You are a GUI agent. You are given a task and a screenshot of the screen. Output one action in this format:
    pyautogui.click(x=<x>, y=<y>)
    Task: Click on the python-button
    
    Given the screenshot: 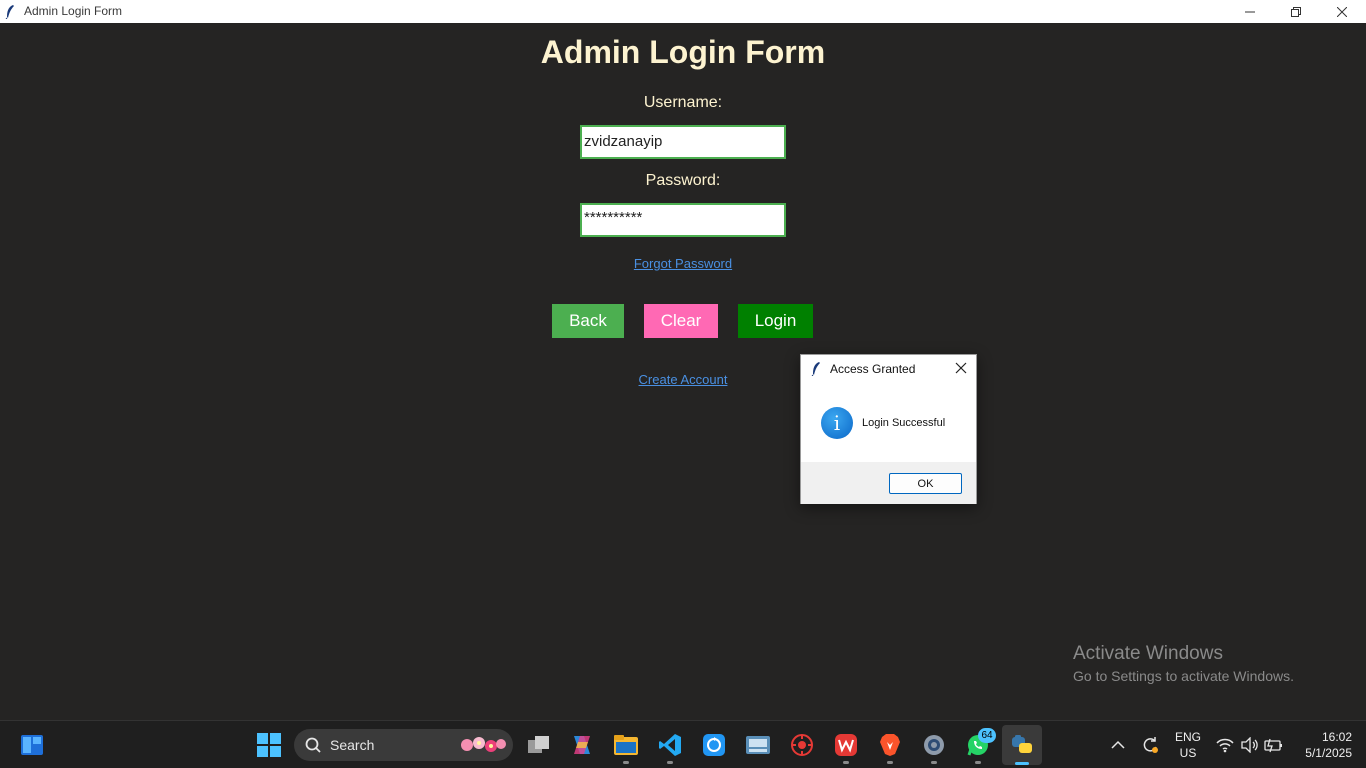 What is the action you would take?
    pyautogui.click(x=1022, y=745)
    